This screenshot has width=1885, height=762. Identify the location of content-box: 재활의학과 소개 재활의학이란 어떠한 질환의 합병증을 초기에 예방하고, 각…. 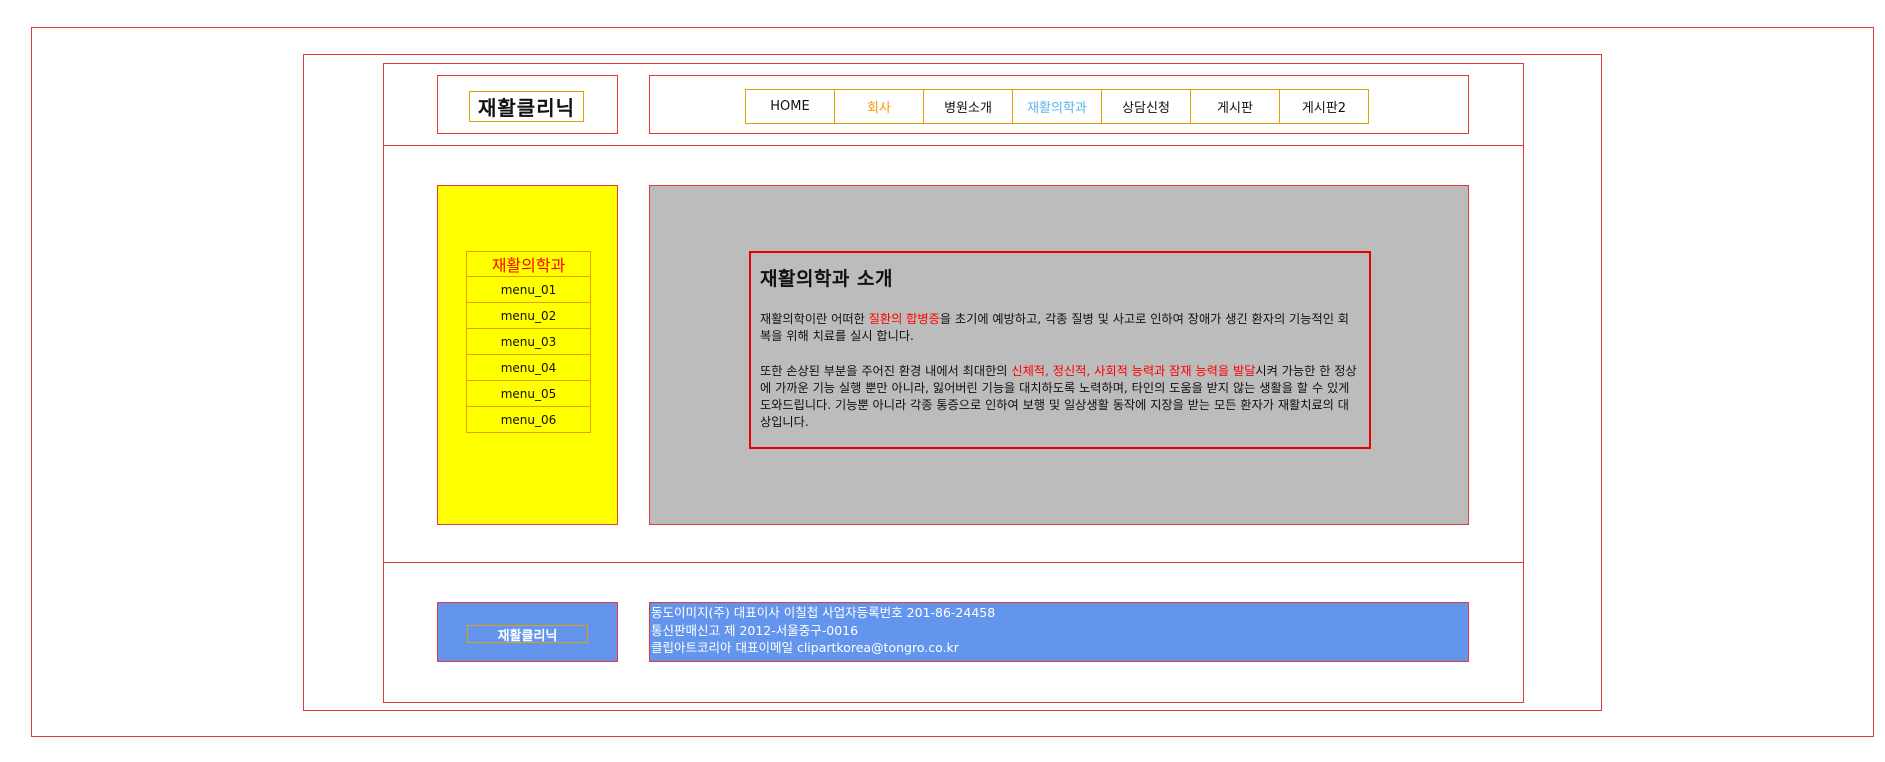
(1060, 350).